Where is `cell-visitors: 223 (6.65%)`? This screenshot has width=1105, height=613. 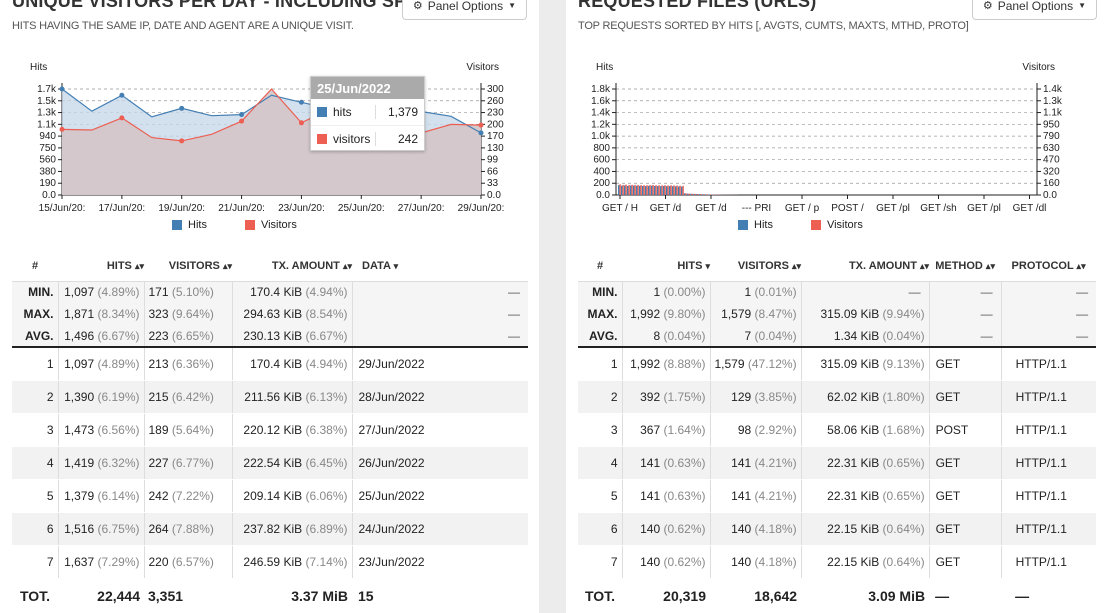 cell-visitors: 223 (6.65%) is located at coordinates (187, 336).